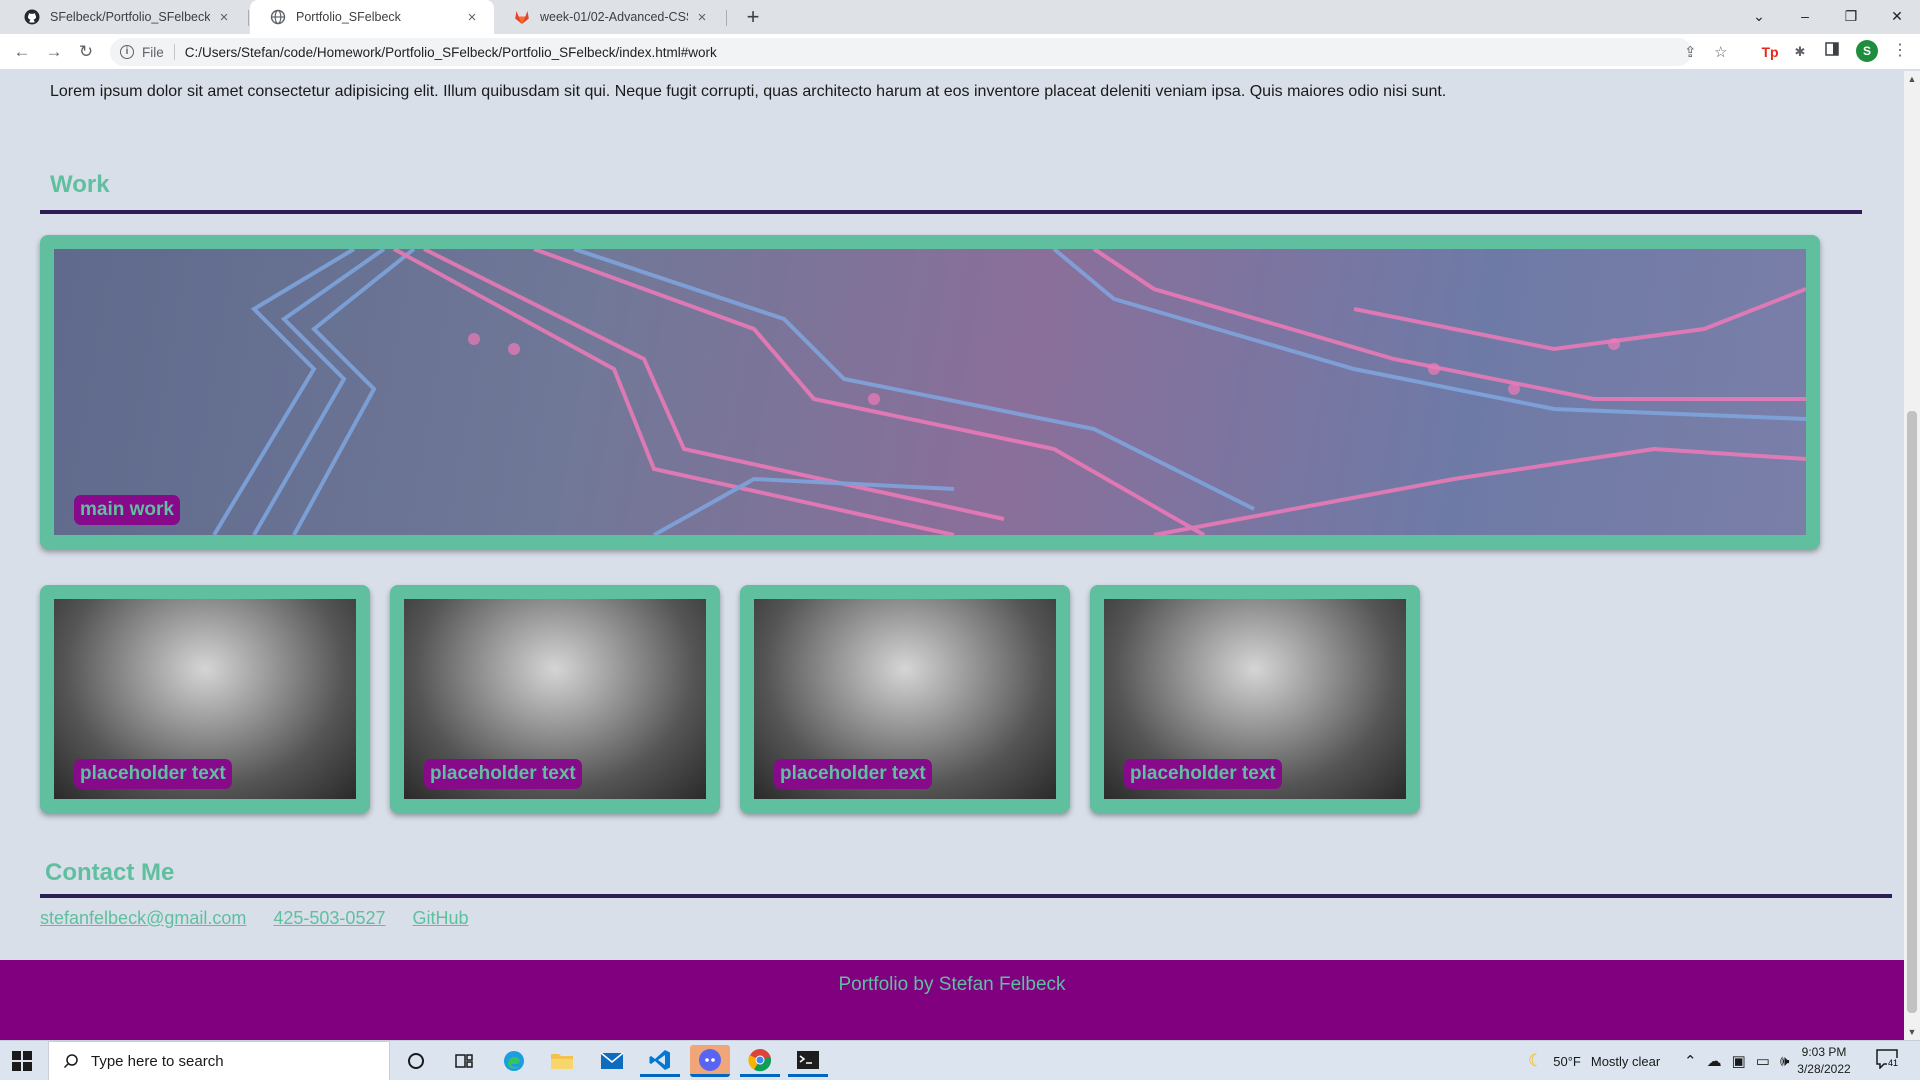  Describe the element at coordinates (1690, 52) in the screenshot. I see `share-icon: ⇪` at that location.